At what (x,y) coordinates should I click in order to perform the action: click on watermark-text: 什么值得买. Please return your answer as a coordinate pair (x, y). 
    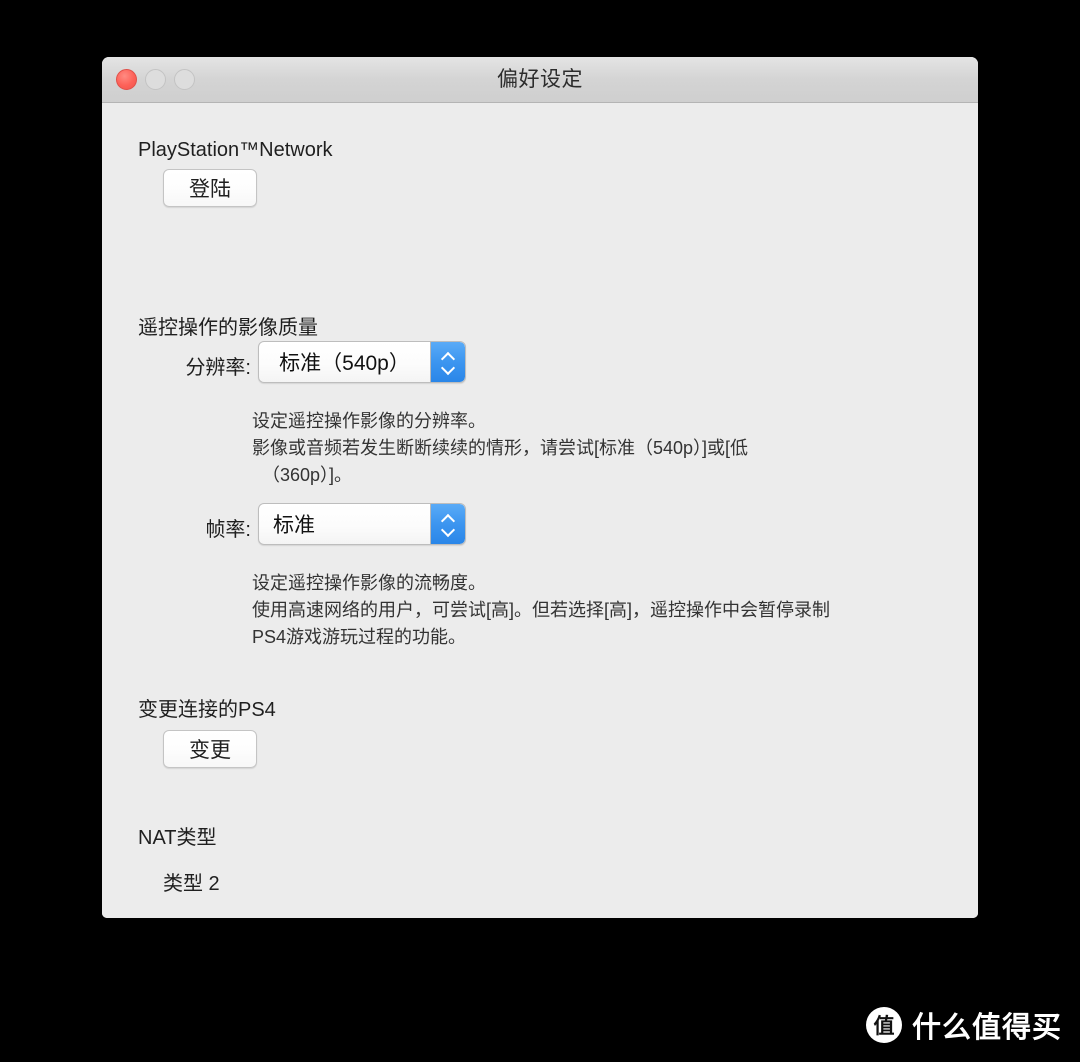
    Looking at the image, I should click on (986, 1028).